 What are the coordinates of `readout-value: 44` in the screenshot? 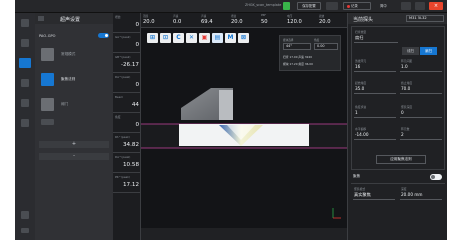 It's located at (135, 105).